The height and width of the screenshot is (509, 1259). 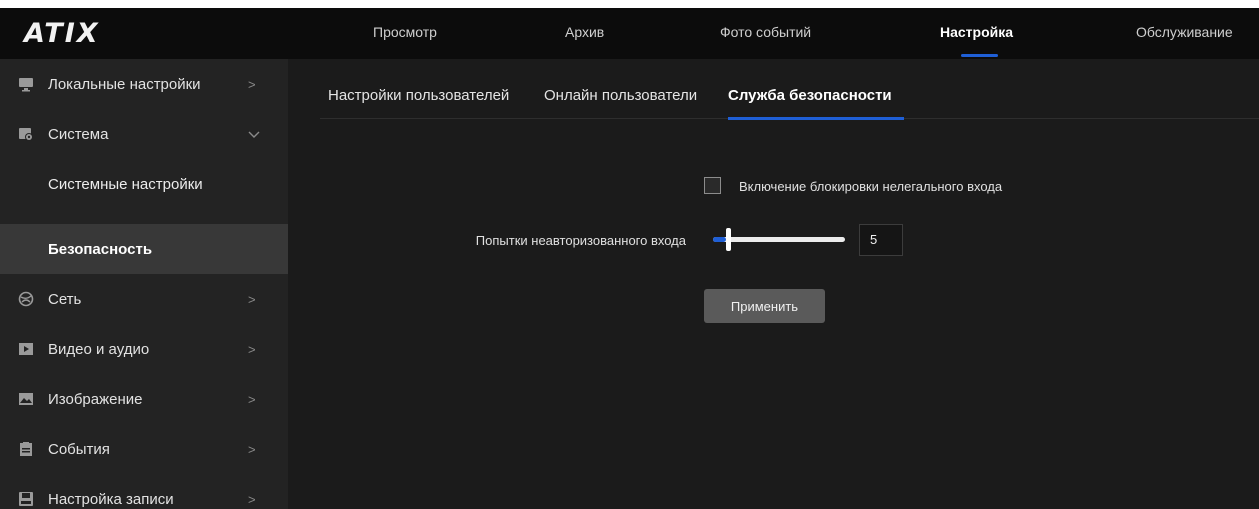 I want to click on nav-maintenance: Обслуживание, so click(x=1184, y=32).